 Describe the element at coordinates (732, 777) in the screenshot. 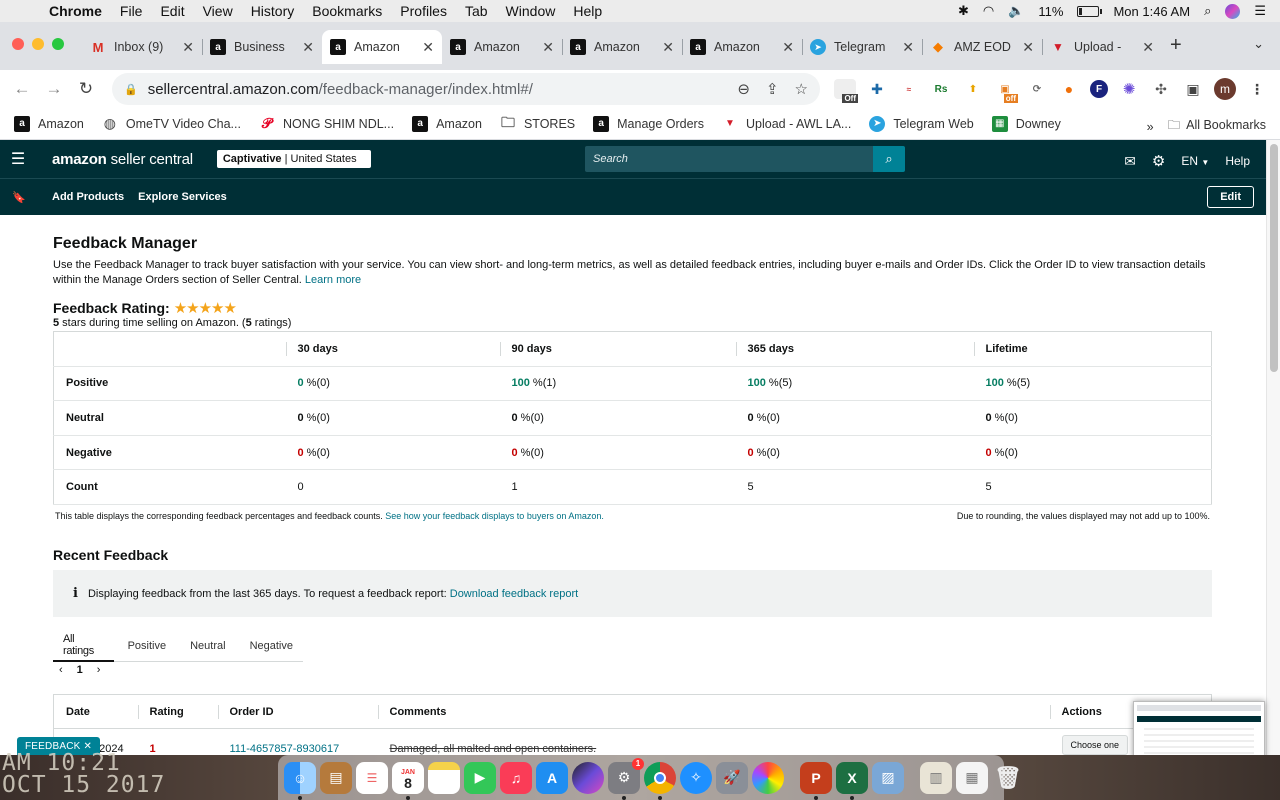

I see `launchpad-icon: 🚀` at that location.